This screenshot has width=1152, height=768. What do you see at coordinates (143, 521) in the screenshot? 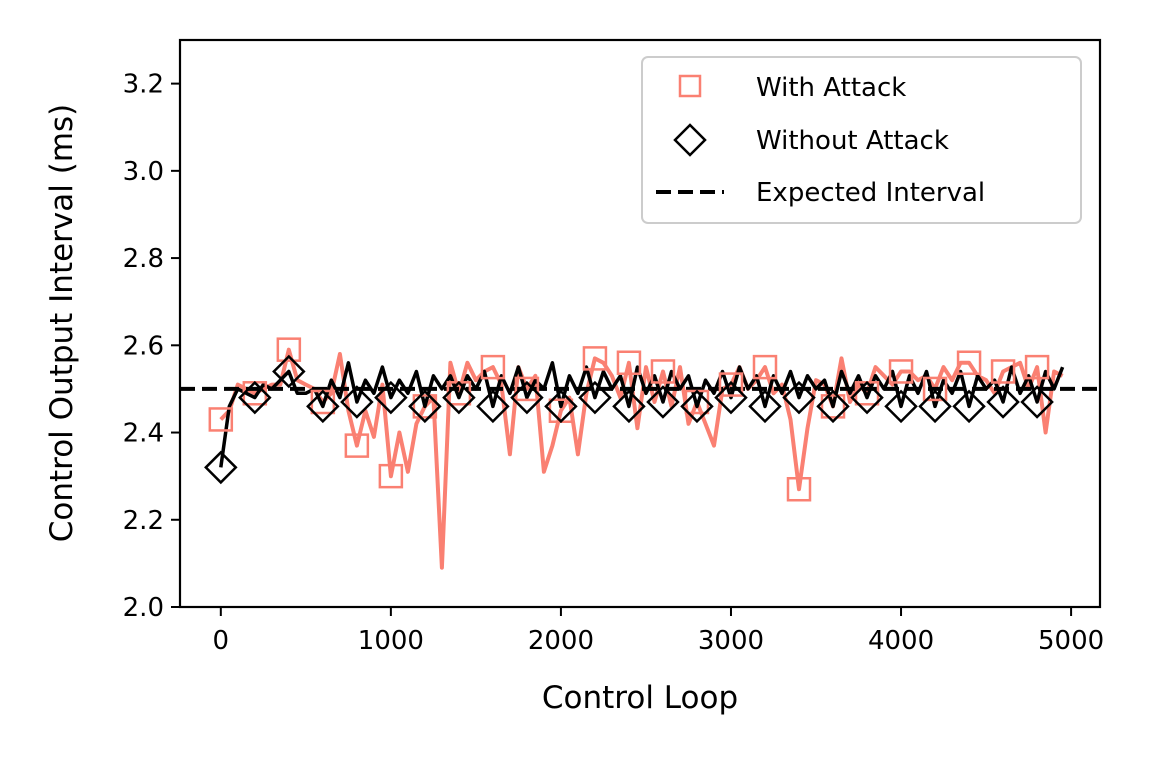
I see `y-tick-label: 2.2` at bounding box center [143, 521].